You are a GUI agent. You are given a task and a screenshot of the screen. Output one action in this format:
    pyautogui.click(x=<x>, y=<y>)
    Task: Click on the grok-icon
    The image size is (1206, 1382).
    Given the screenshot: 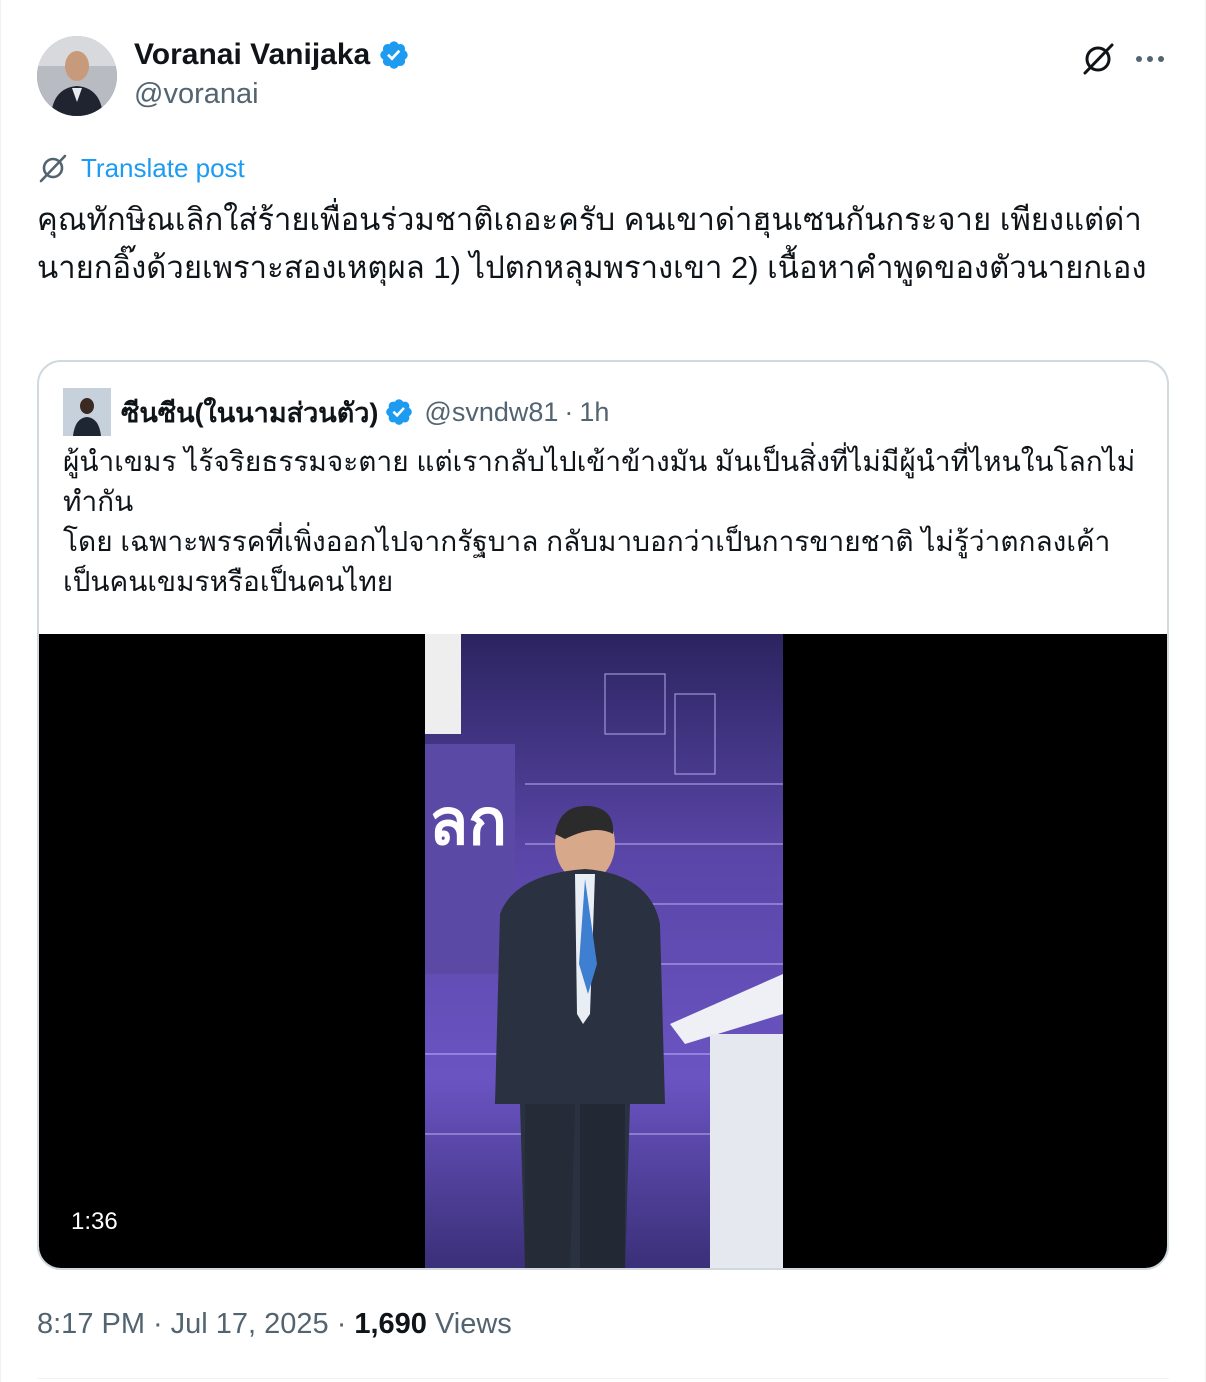 What is the action you would take?
    pyautogui.click(x=1098, y=59)
    